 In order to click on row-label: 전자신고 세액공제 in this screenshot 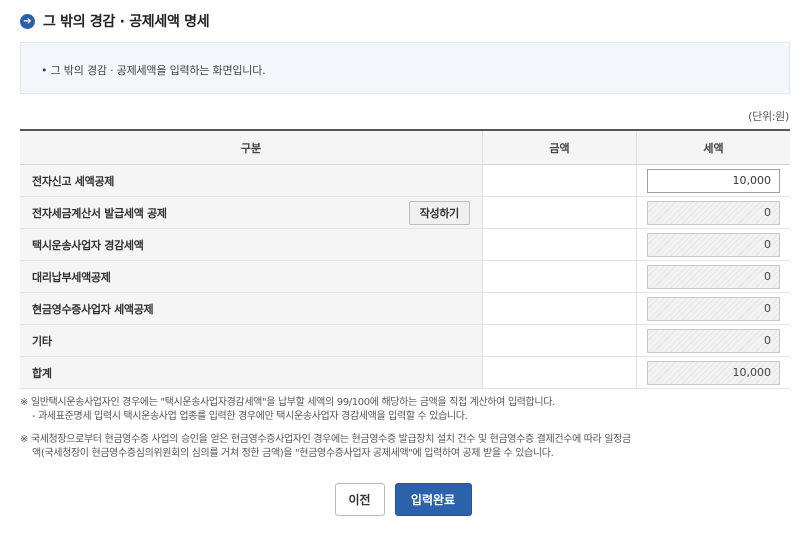, I will do `click(251, 180)`.